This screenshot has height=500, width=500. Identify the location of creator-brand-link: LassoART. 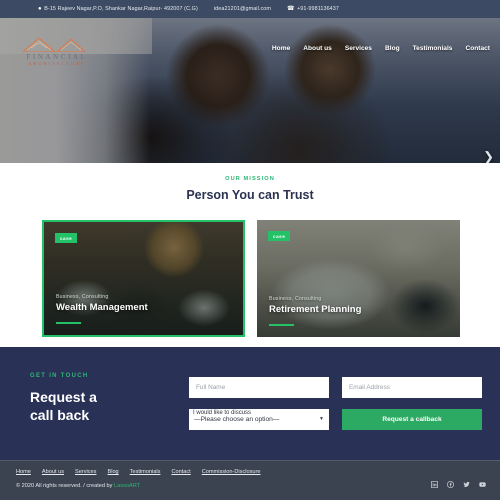
(127, 486).